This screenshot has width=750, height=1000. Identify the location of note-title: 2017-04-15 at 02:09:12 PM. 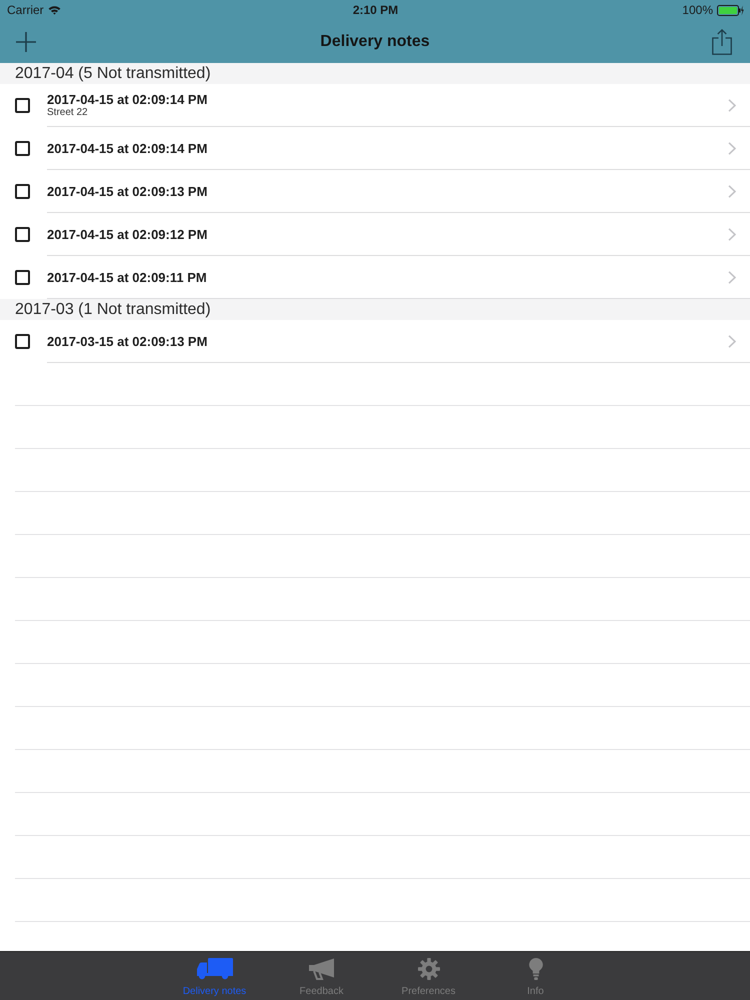
(127, 234).